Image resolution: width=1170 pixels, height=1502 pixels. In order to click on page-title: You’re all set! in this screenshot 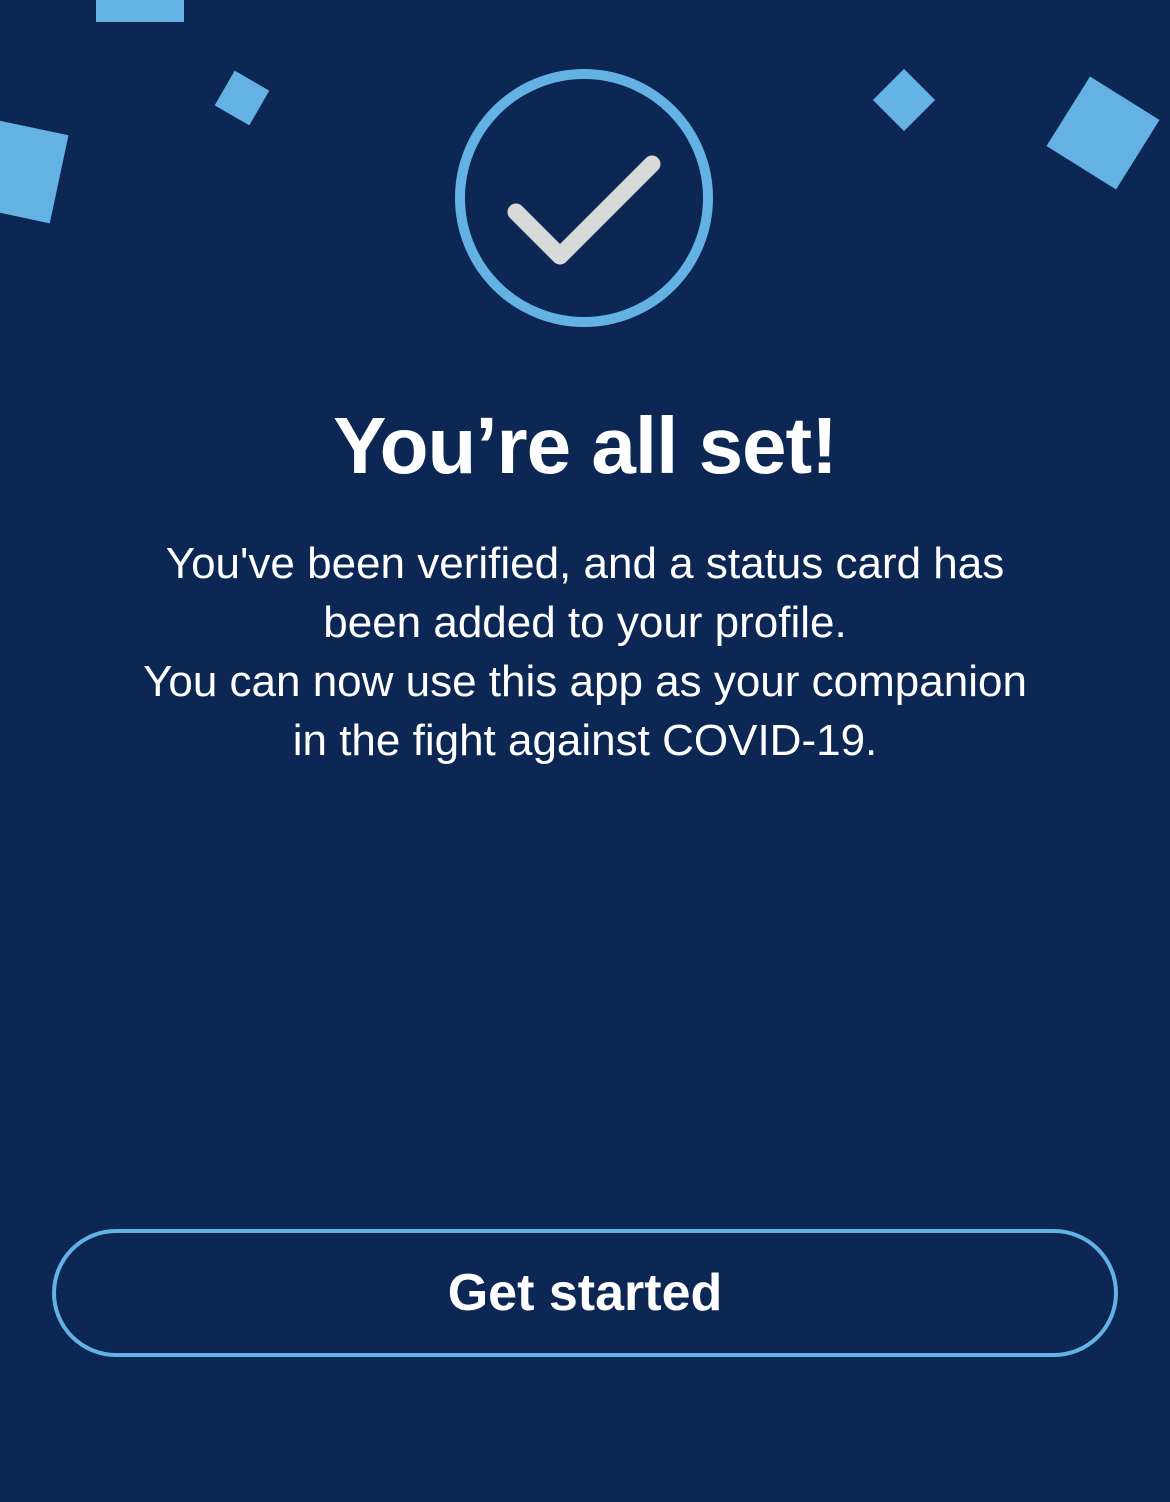, I will do `click(585, 445)`.